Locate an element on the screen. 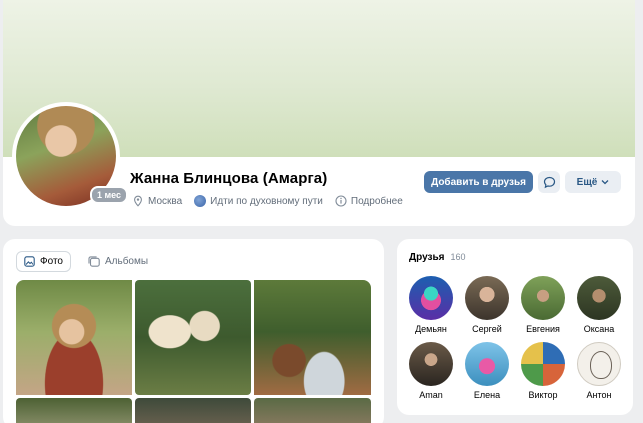 This screenshot has height=423, width=643. friend-item: Виктор is located at coordinates (543, 371).